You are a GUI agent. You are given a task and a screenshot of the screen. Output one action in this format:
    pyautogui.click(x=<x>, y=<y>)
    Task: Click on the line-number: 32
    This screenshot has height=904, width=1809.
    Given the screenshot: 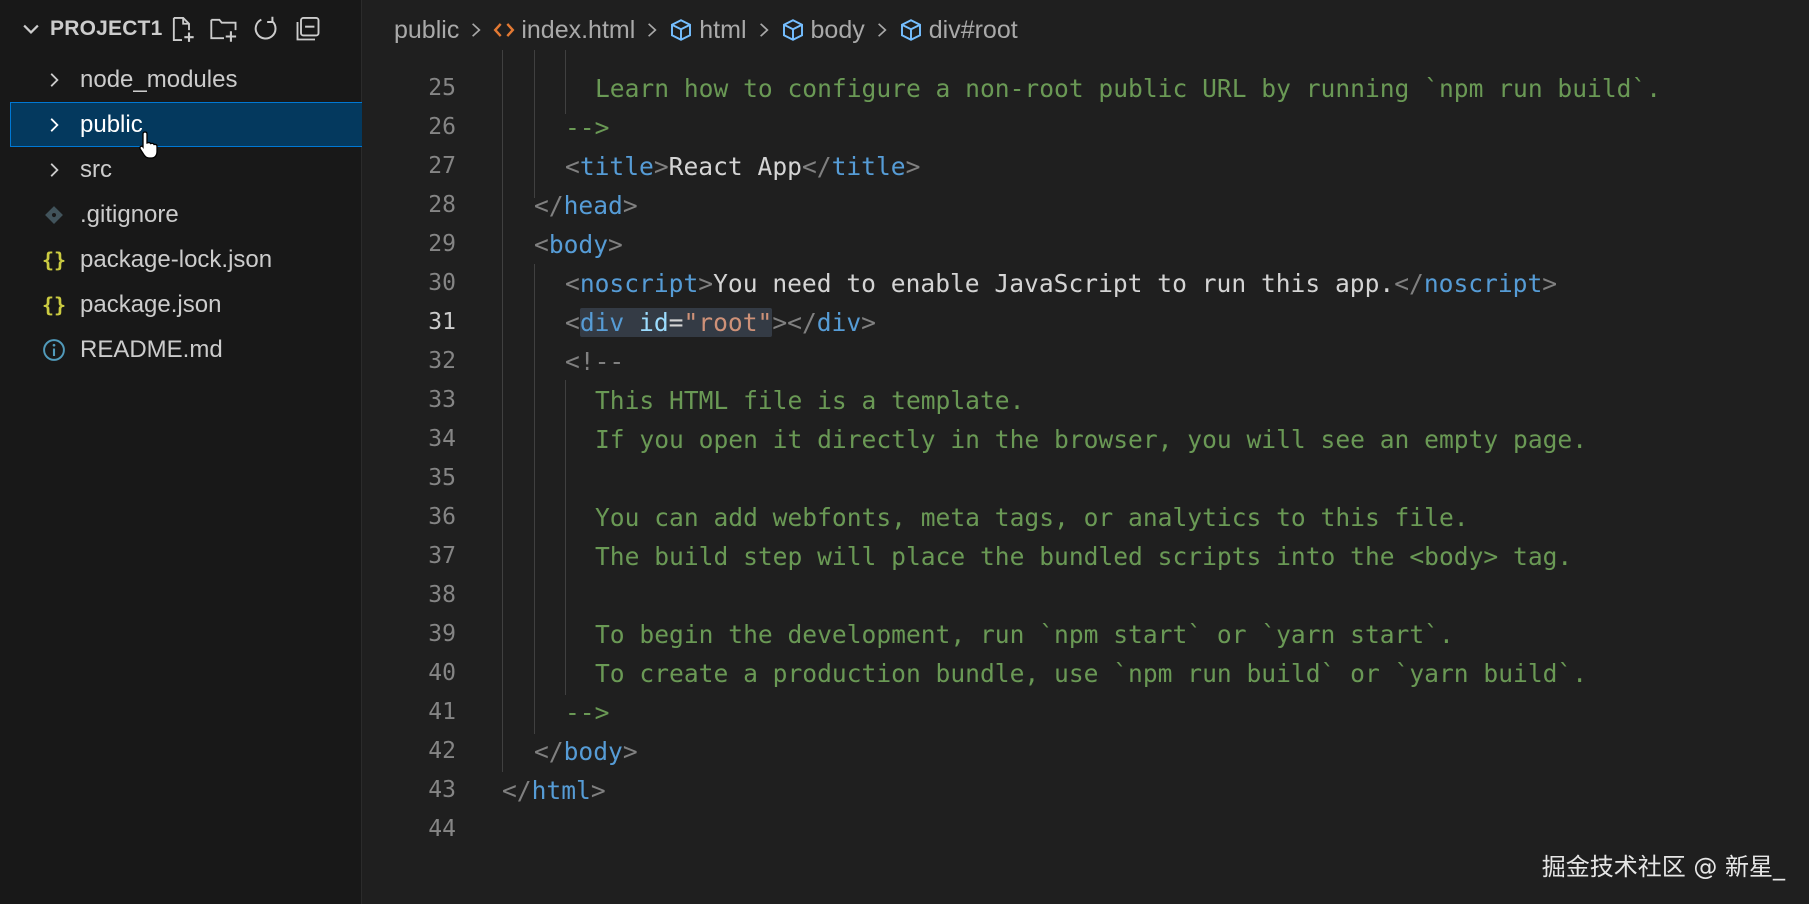 What is the action you would take?
    pyautogui.click(x=442, y=361)
    